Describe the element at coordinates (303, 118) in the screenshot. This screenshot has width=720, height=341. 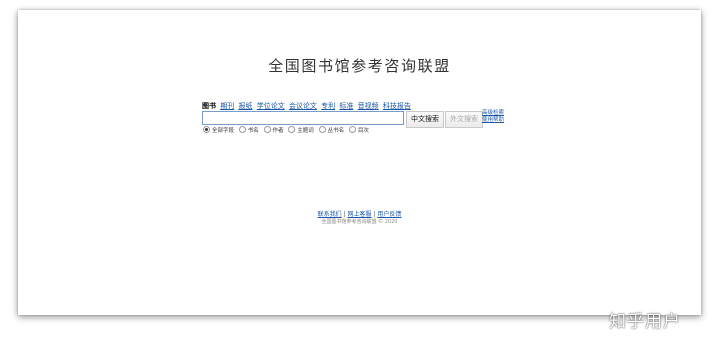
I see `search-input` at that location.